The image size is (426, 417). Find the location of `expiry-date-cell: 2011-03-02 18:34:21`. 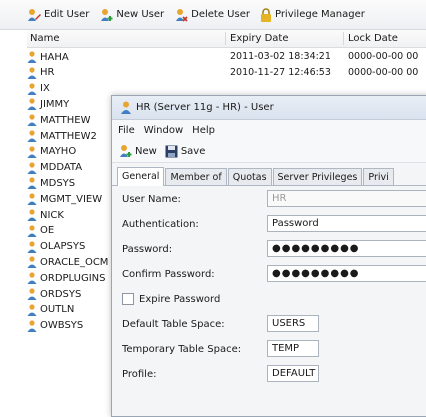

expiry-date-cell: 2011-03-02 18:34:21 is located at coordinates (280, 56).